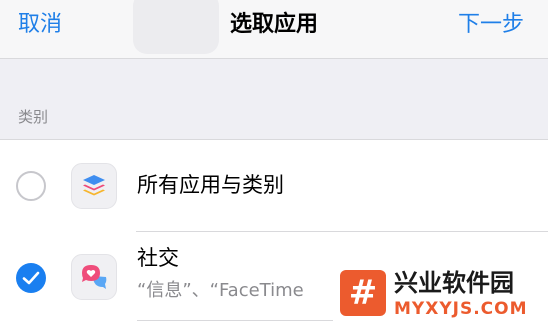  I want to click on watermark: # 兴业软件园 MYXYJS.COM, so click(444, 300).